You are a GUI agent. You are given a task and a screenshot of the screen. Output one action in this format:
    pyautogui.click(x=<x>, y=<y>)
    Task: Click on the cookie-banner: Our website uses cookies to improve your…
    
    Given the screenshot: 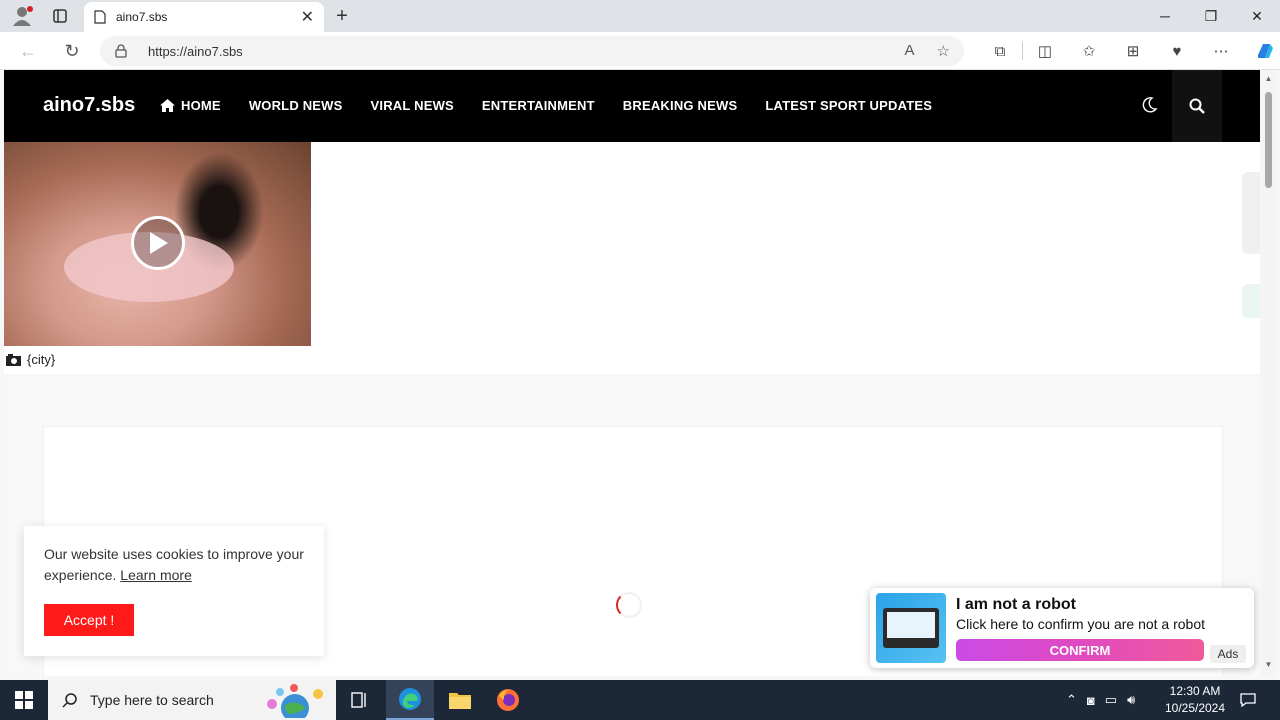 What is the action you would take?
    pyautogui.click(x=174, y=591)
    